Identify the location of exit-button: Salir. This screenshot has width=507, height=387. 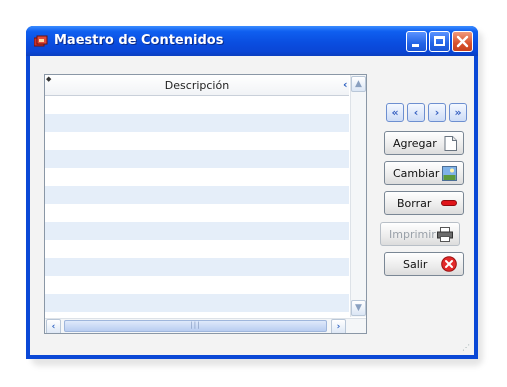
(424, 264).